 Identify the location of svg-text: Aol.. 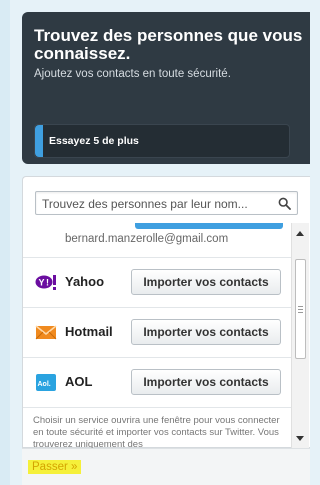
(44, 384).